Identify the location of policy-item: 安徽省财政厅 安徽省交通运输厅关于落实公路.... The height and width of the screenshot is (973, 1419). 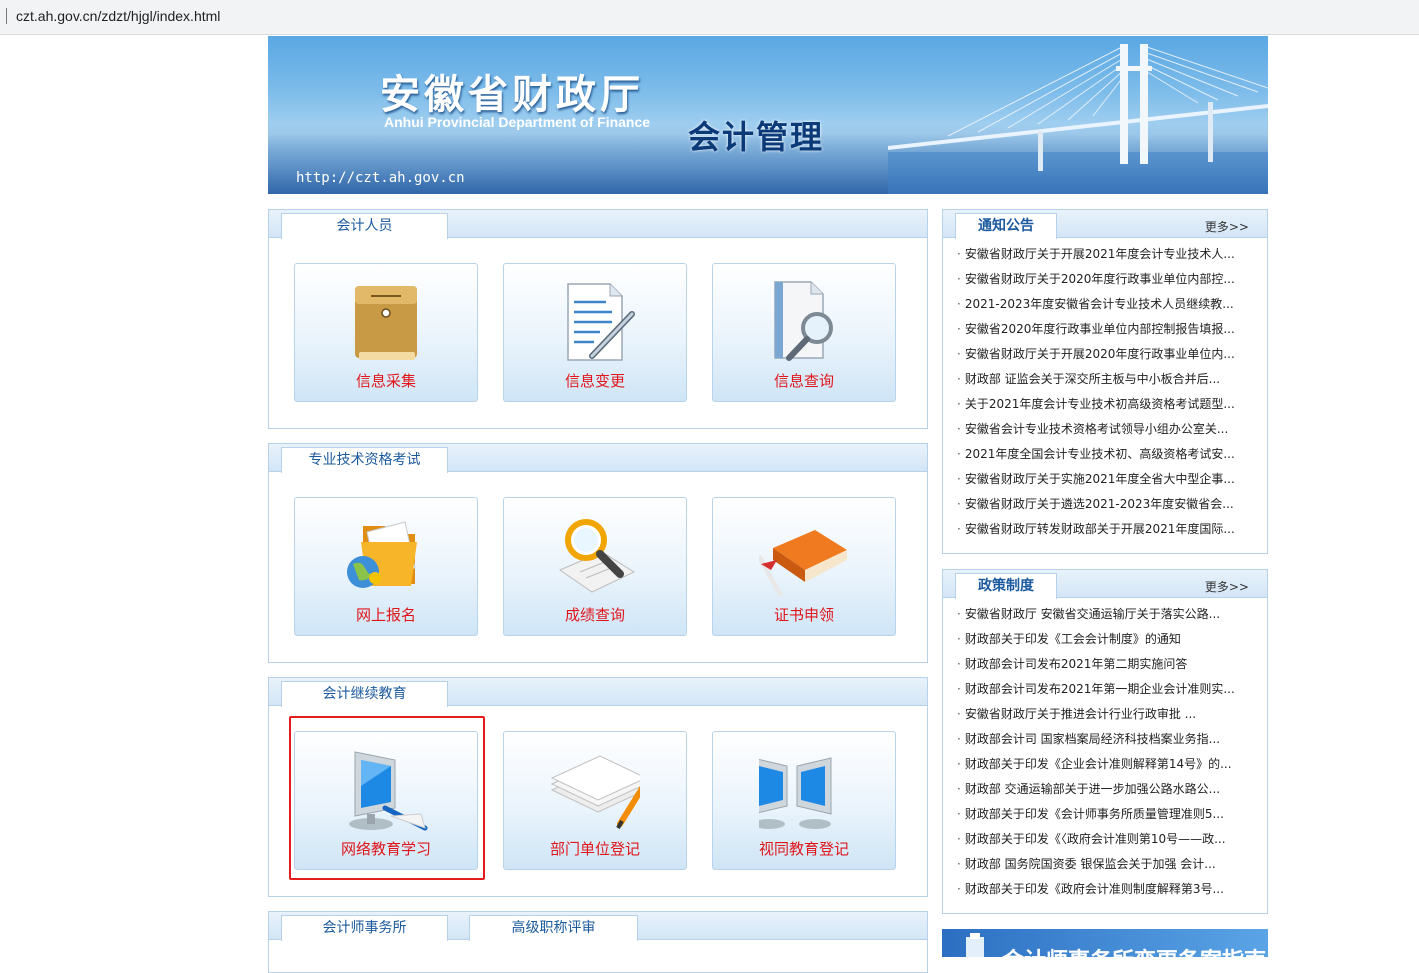
(1105, 614).